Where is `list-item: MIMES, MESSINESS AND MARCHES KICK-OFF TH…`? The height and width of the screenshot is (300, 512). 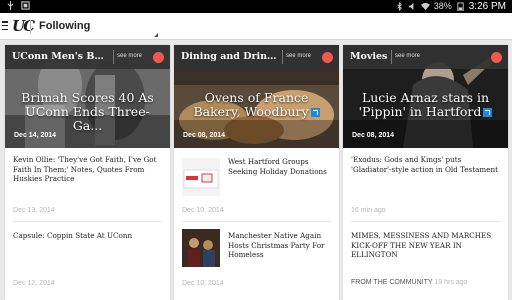 list-item: MIMES, MESSINESS AND MARCHES KICK-OFF TH… is located at coordinates (425, 245).